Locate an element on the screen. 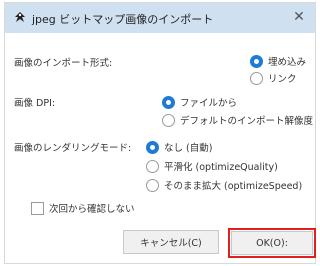 The height and width of the screenshot is (266, 320). title-bar: jpeg ビットマップ画像のインポート ✕ is located at coordinates (160, 18).